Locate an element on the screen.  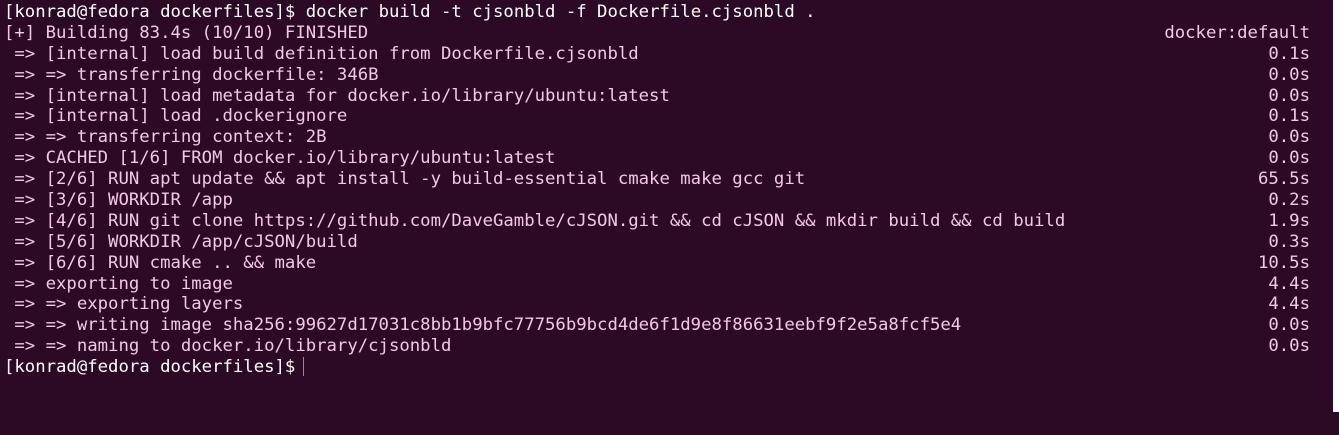
step-text: => [5/6] WORKDIR /app/cJSON/build is located at coordinates (181, 241).